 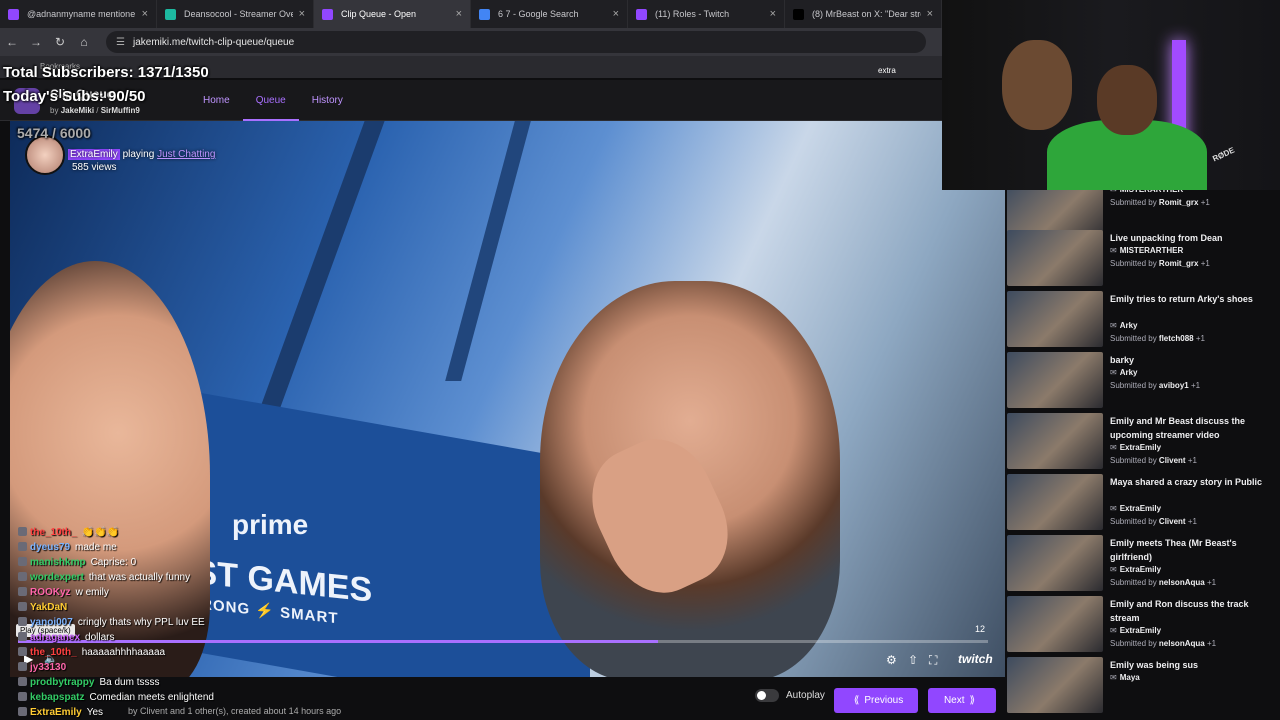 I want to click on streamer-avatar, so click(x=45, y=155).